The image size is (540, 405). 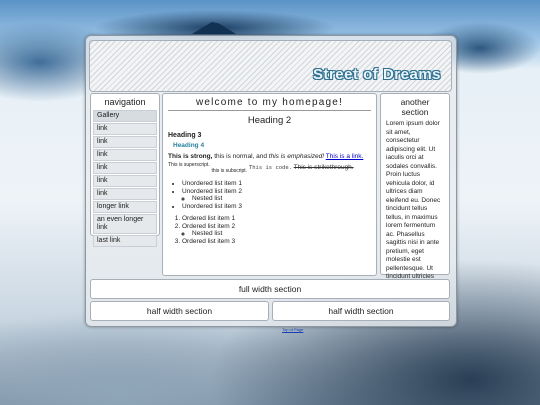 What do you see at coordinates (125, 207) in the screenshot?
I see `nav-item-longer-link: longer link` at bounding box center [125, 207].